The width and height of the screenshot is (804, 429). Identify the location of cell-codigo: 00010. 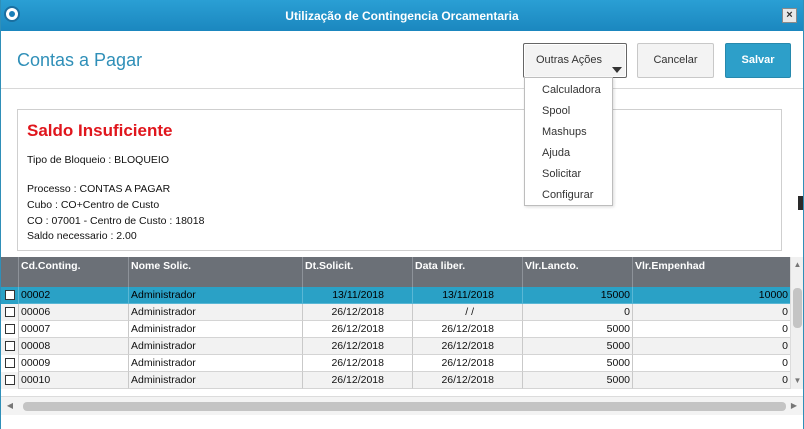
(73, 380).